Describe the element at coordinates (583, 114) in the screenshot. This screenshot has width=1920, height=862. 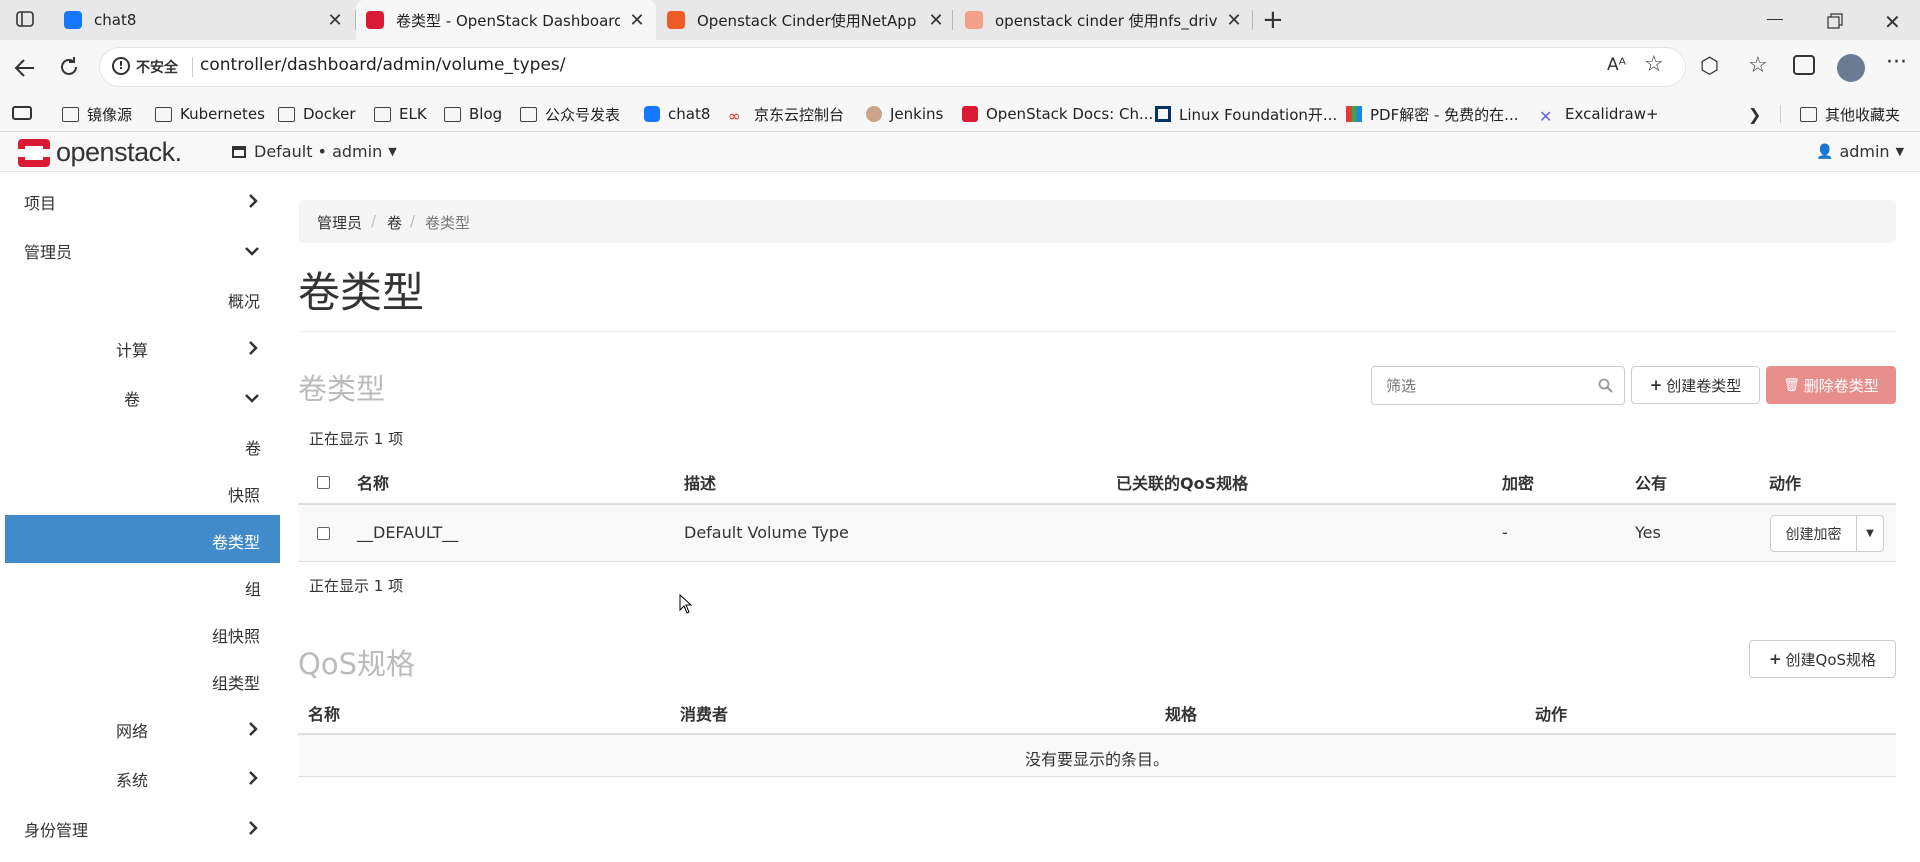
I see `bookmark-label: 公众号发表` at that location.